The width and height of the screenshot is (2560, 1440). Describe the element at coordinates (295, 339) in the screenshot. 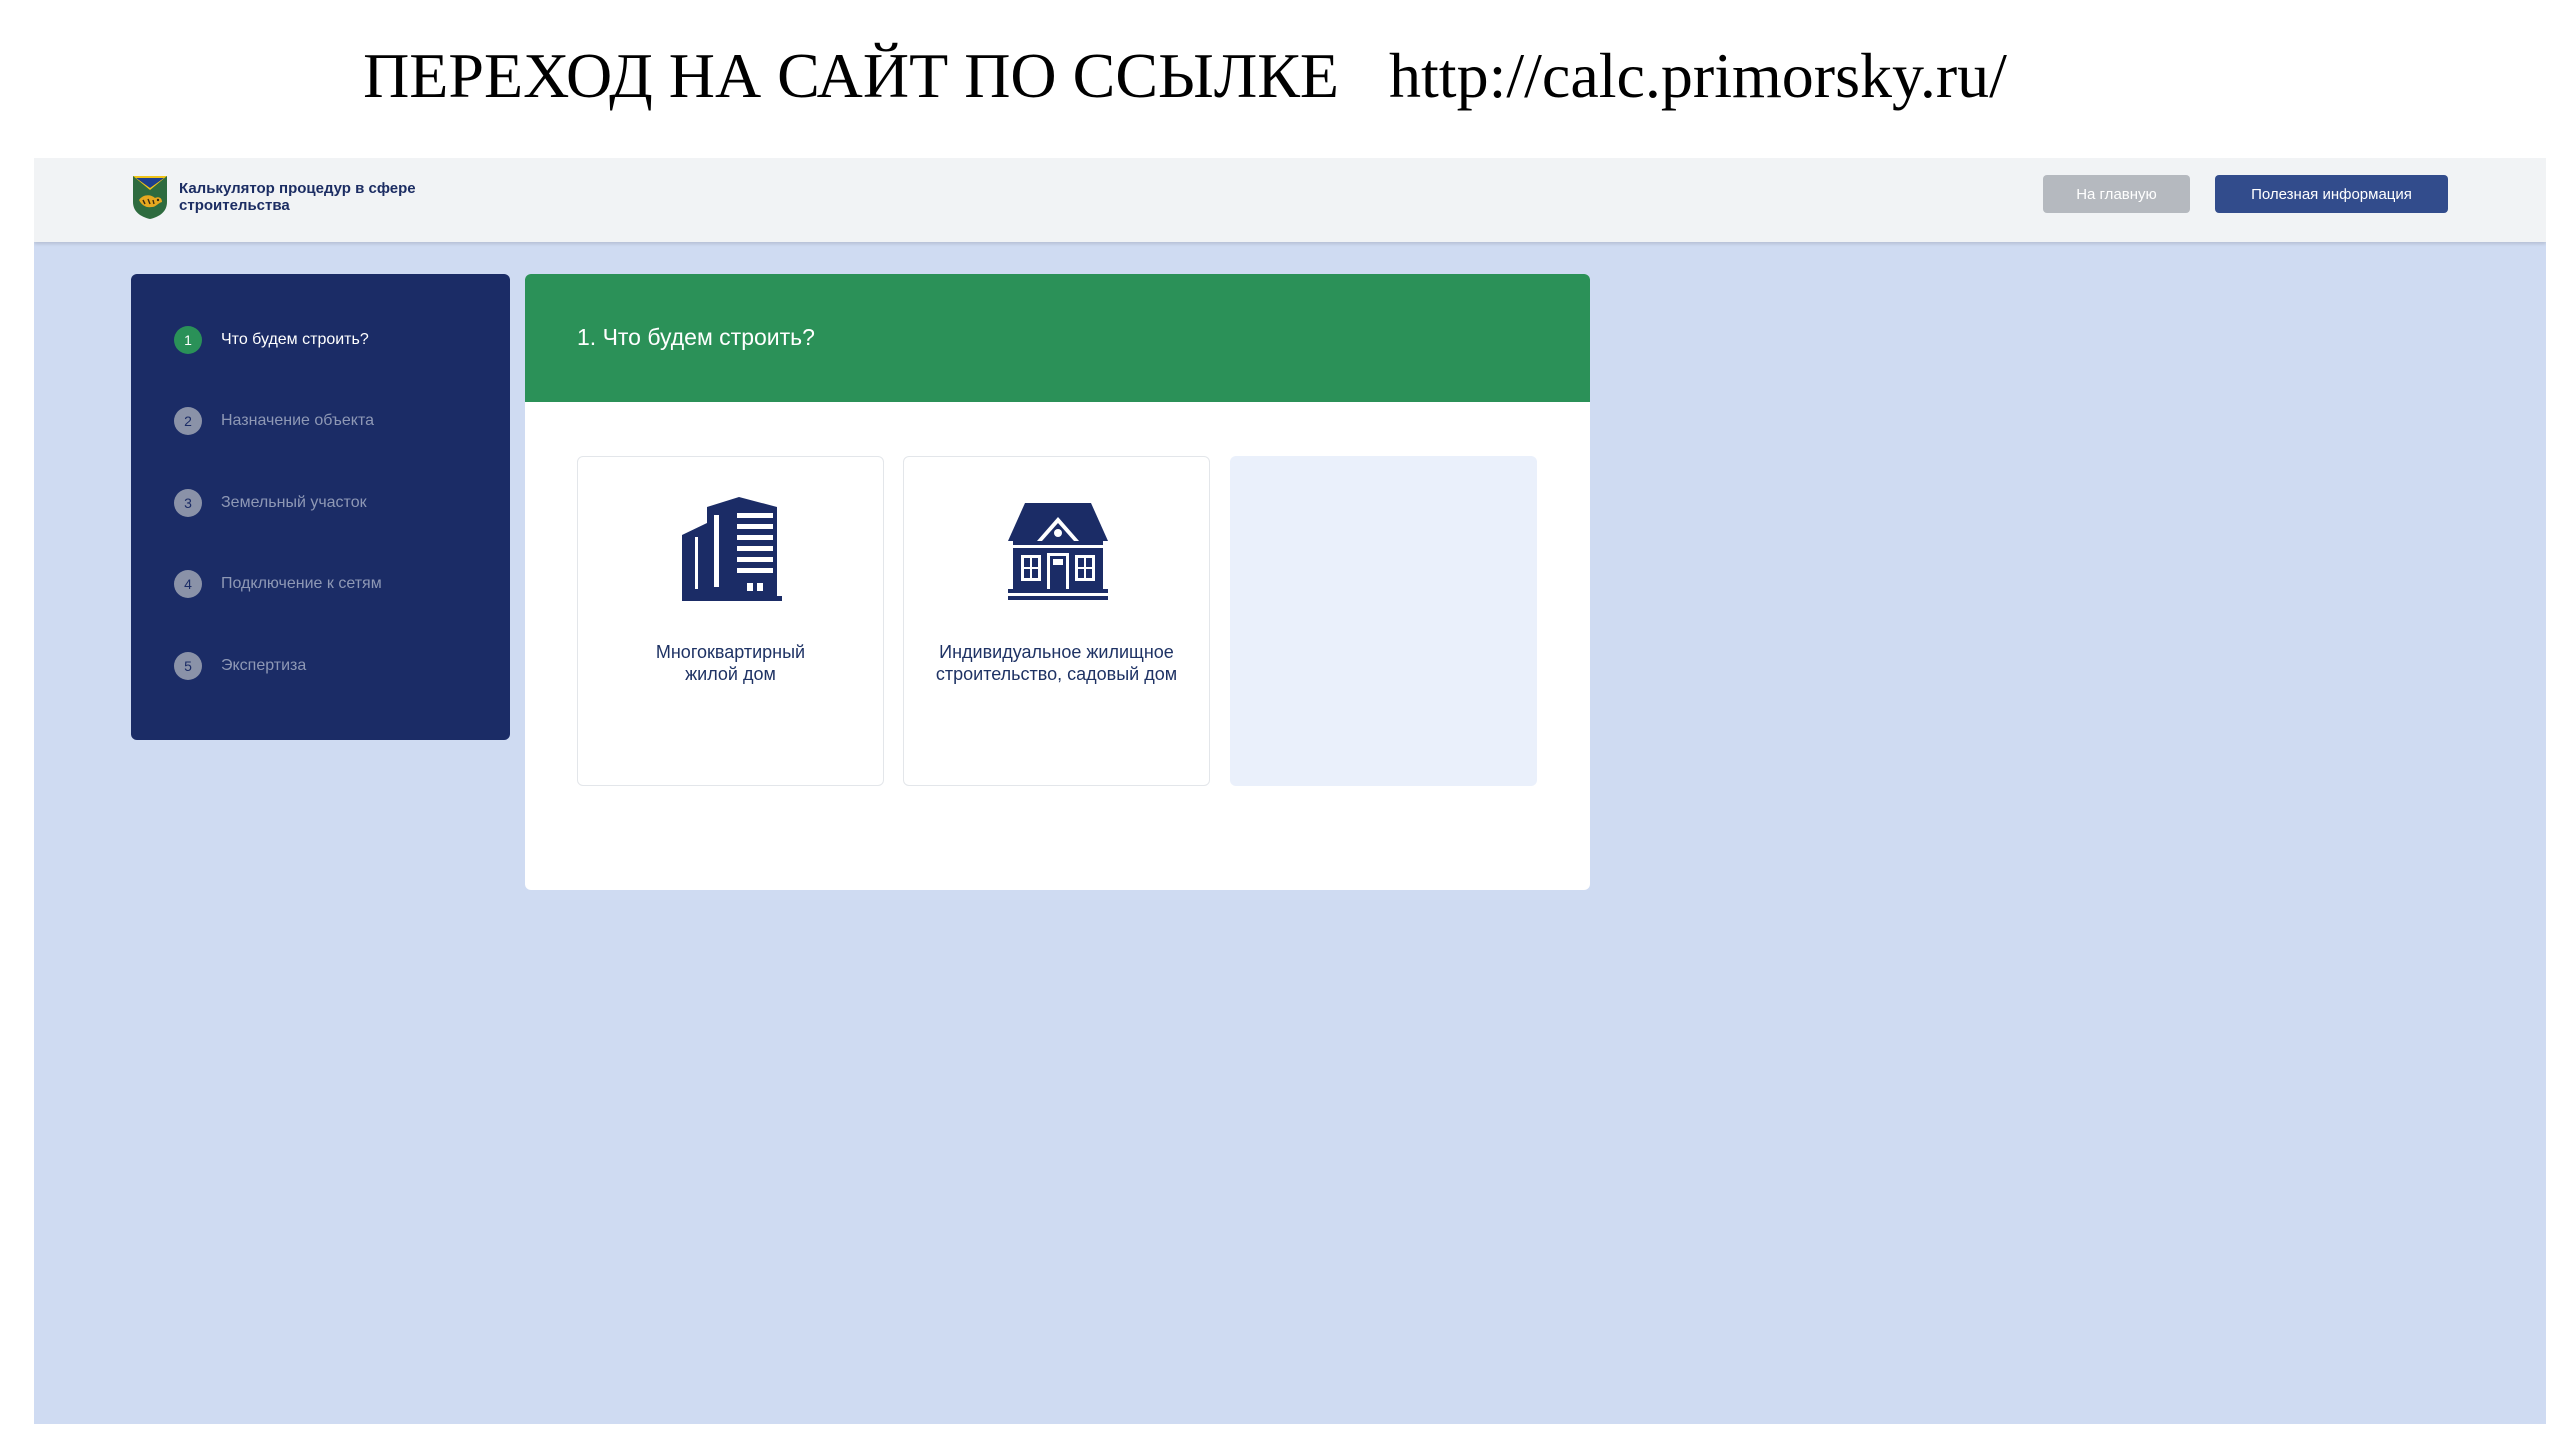

I see `step-label: Что будем строить?` at that location.